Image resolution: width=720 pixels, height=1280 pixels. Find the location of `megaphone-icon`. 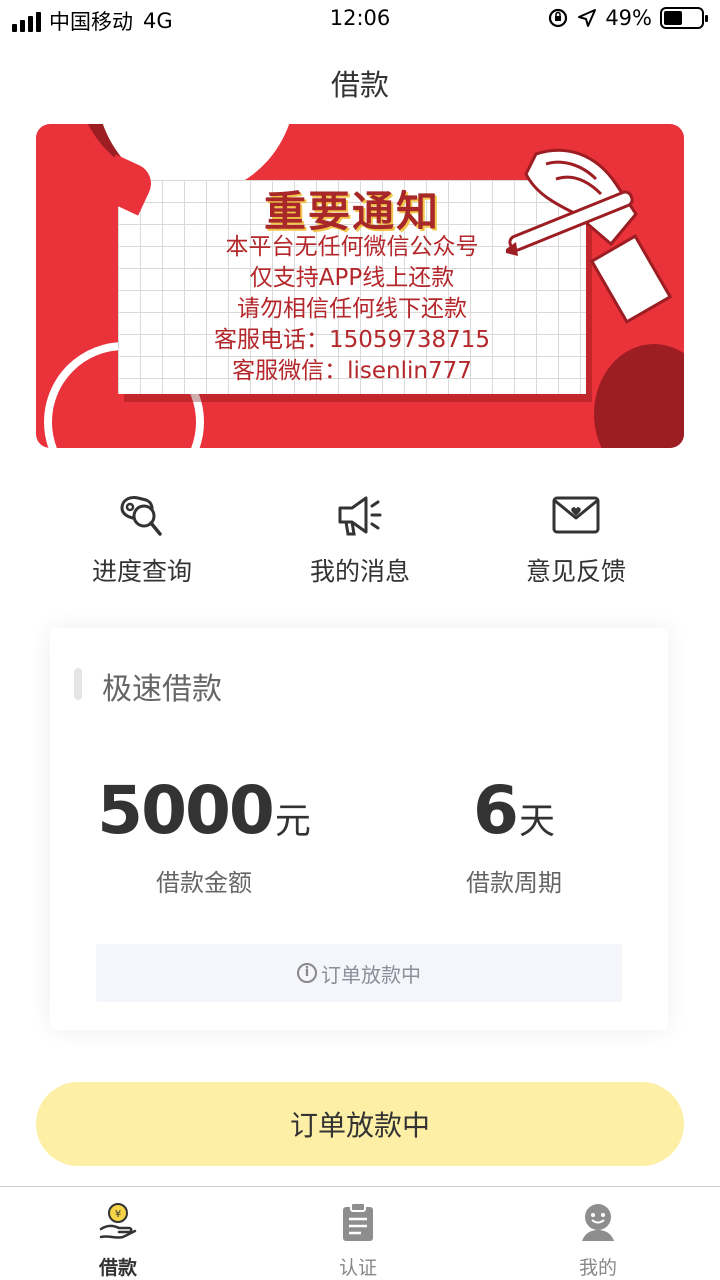

megaphone-icon is located at coordinates (360, 516).